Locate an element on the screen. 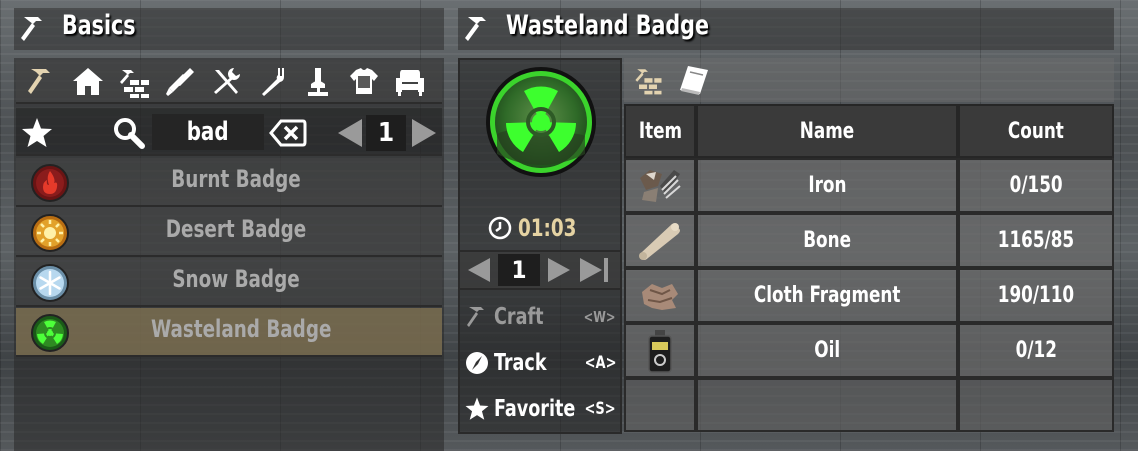  iron-scrap-icon is located at coordinates (660, 185).